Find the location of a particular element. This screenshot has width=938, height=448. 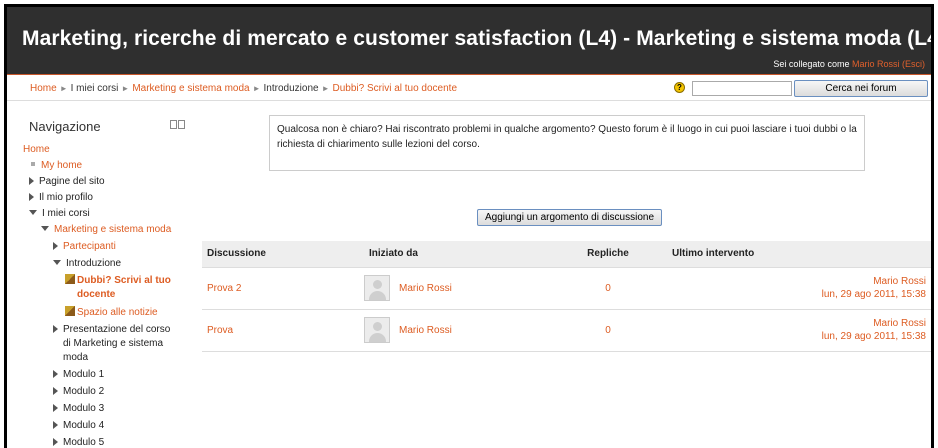

nav-intro: Introduzione is located at coordinates (87, 263).